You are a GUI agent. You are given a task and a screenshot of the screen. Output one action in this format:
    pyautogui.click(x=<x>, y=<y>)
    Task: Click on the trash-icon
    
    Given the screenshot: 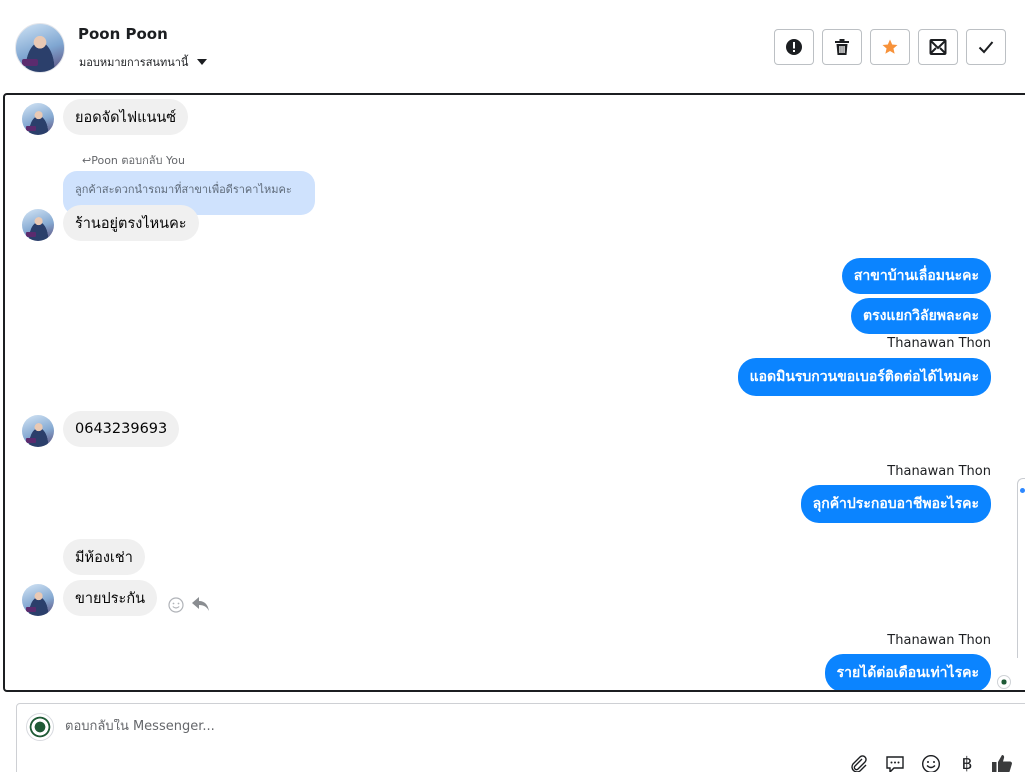 What is the action you would take?
    pyautogui.click(x=842, y=47)
    